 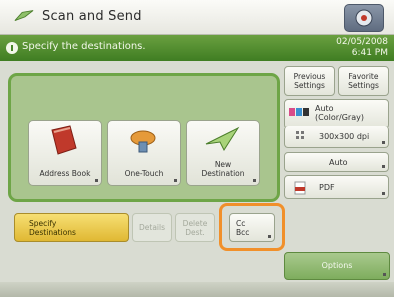 I want to click on one-touch-label: One-Touch, so click(x=144, y=173).